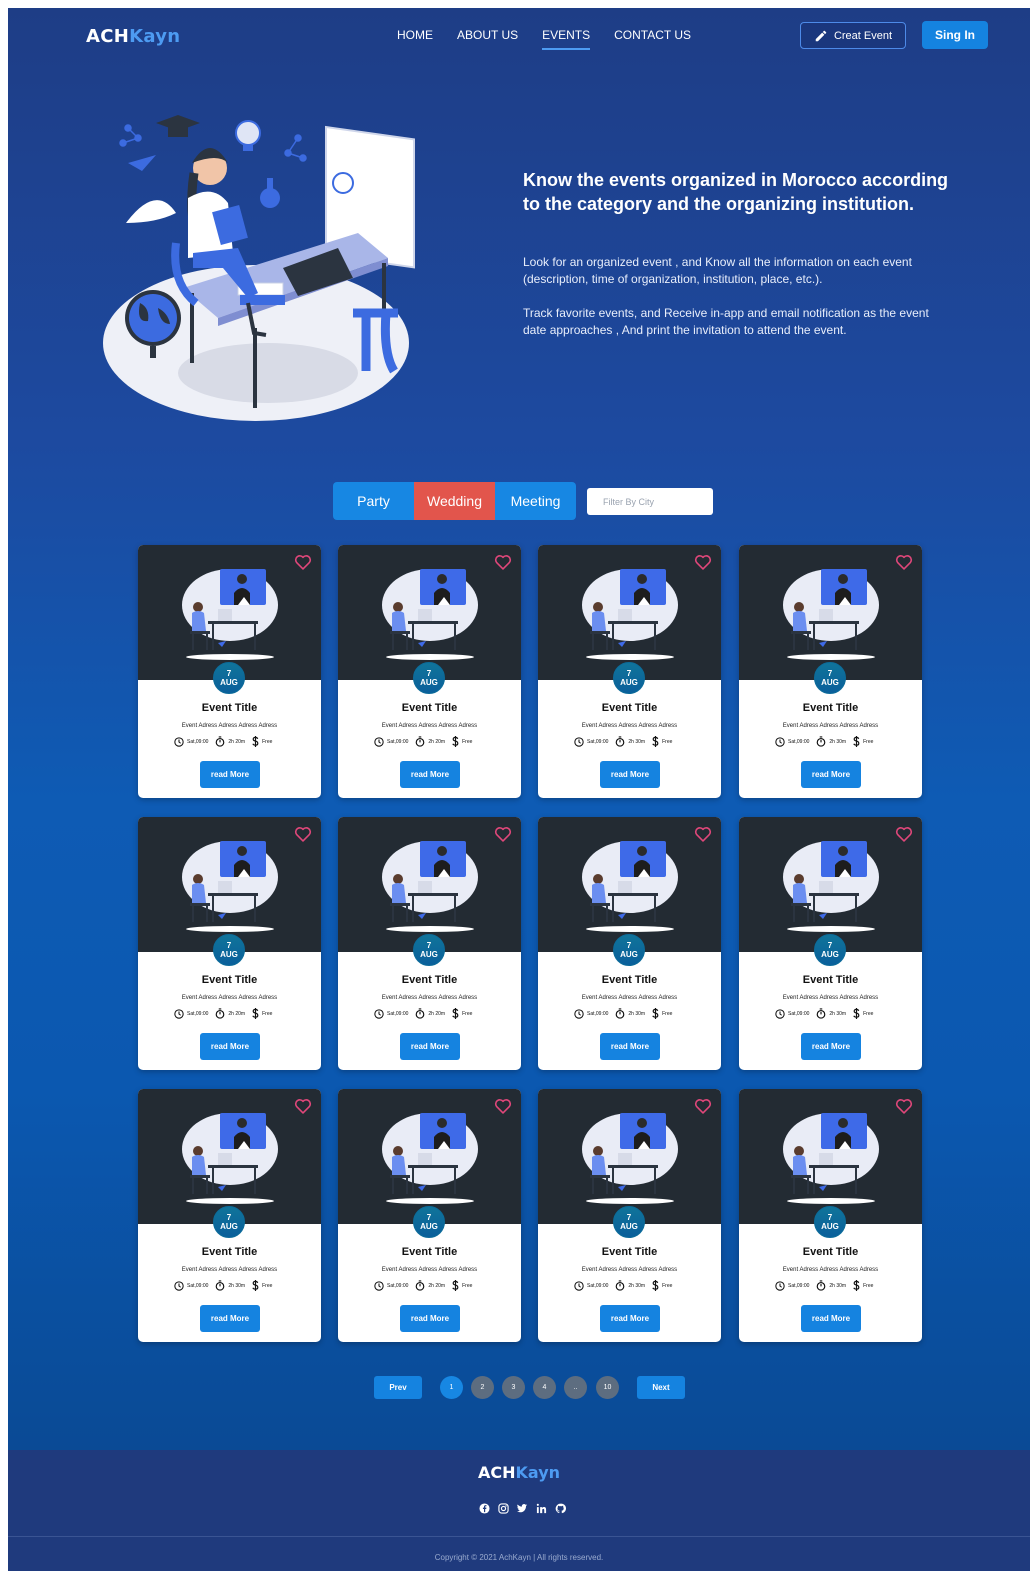 This screenshot has height=1571, width=1032. Describe the element at coordinates (566, 39) in the screenshot. I see `nav-link-events: EVENTS` at that location.